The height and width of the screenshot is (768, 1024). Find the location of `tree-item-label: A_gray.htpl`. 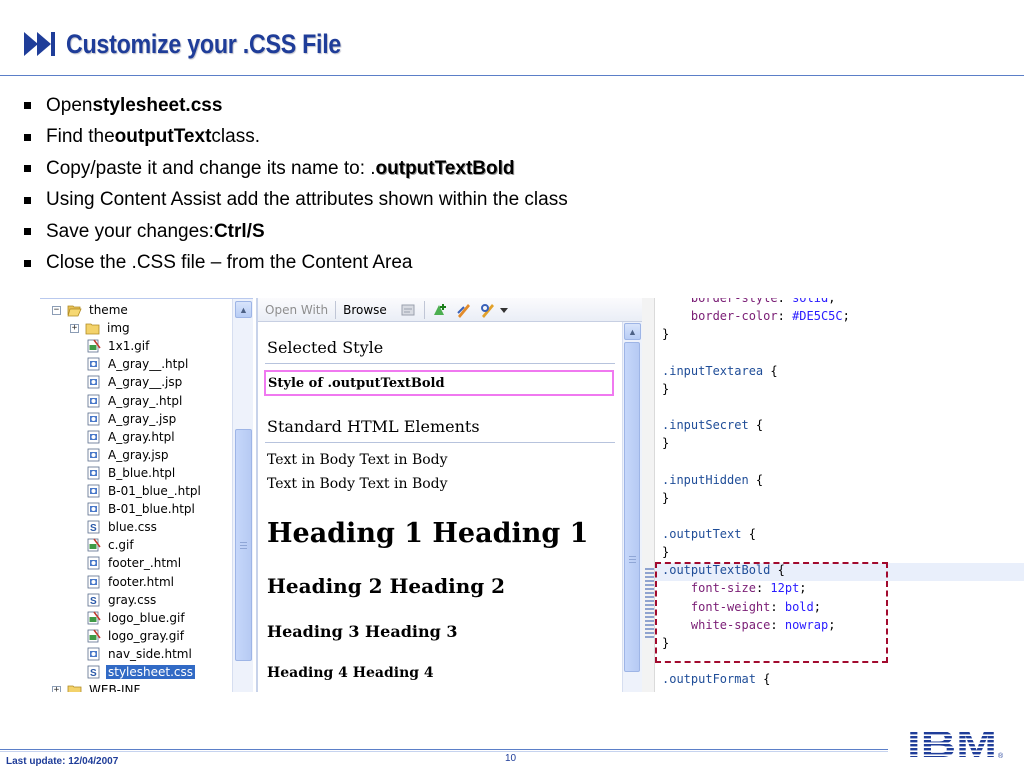

tree-item-label: A_gray.htpl is located at coordinates (141, 436).